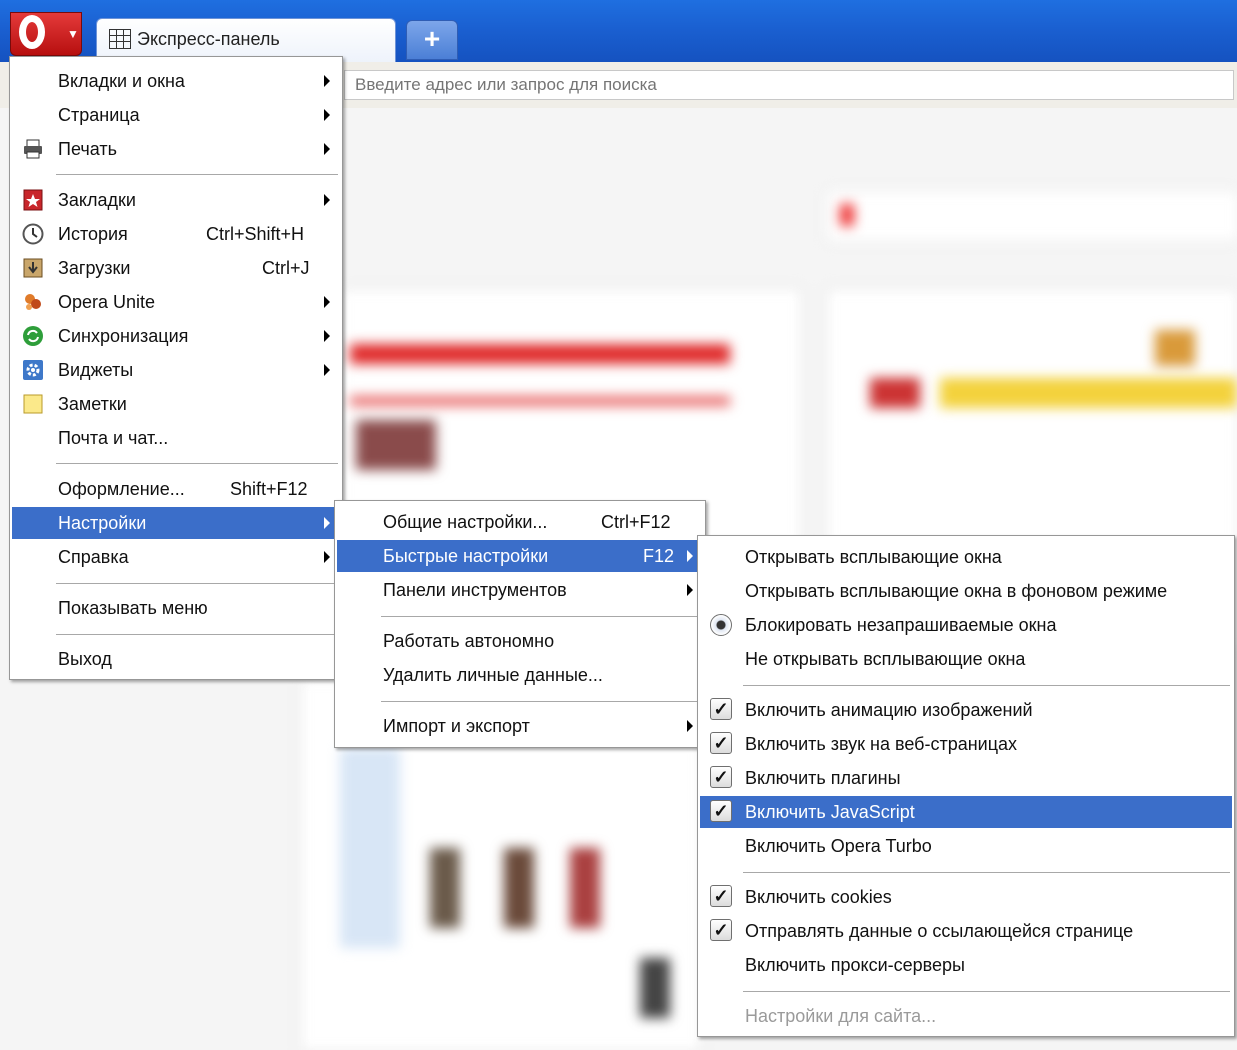 Image resolution: width=1237 pixels, height=1050 pixels. Describe the element at coordinates (901, 625) in the screenshot. I see `menu-item-label: Блокировать незапрашиваемые окна` at that location.